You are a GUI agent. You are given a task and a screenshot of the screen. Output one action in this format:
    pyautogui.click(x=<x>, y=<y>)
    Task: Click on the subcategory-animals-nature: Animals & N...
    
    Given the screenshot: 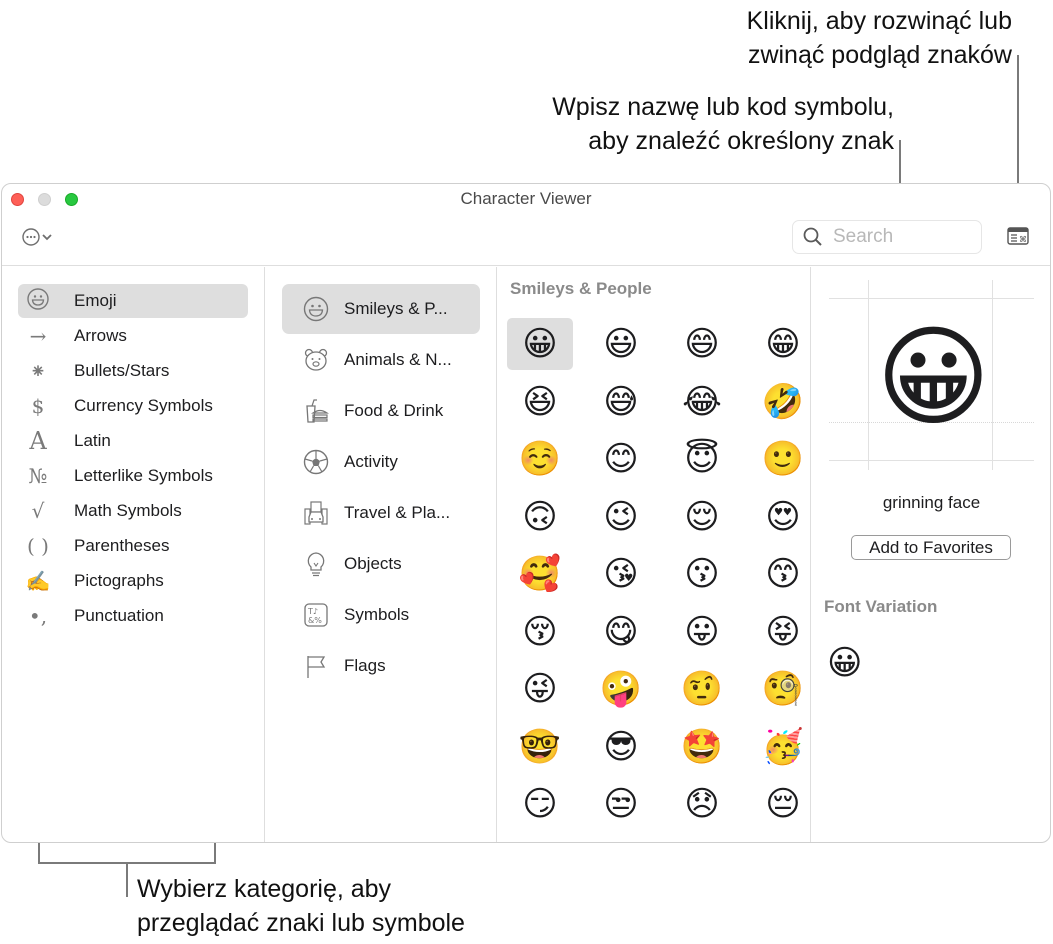 What is the action you would take?
    pyautogui.click(x=381, y=360)
    